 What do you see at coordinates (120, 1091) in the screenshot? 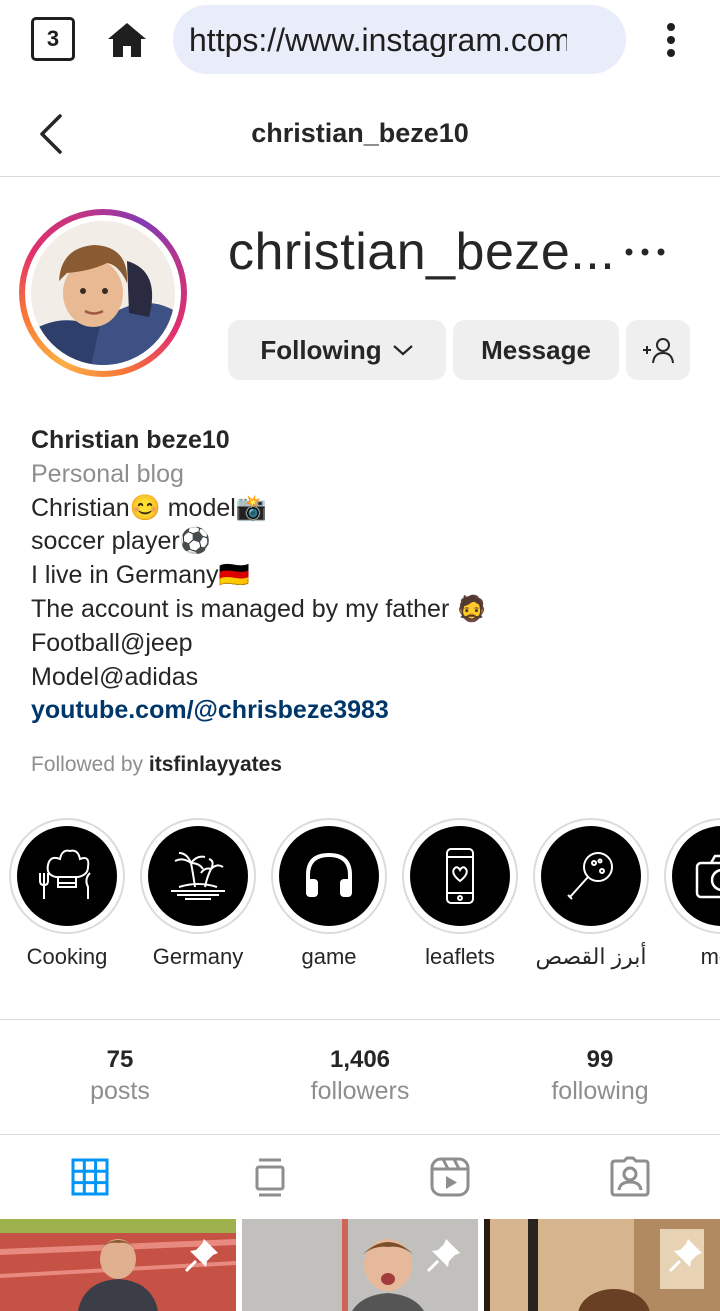
I see `posts-label: posts` at bounding box center [120, 1091].